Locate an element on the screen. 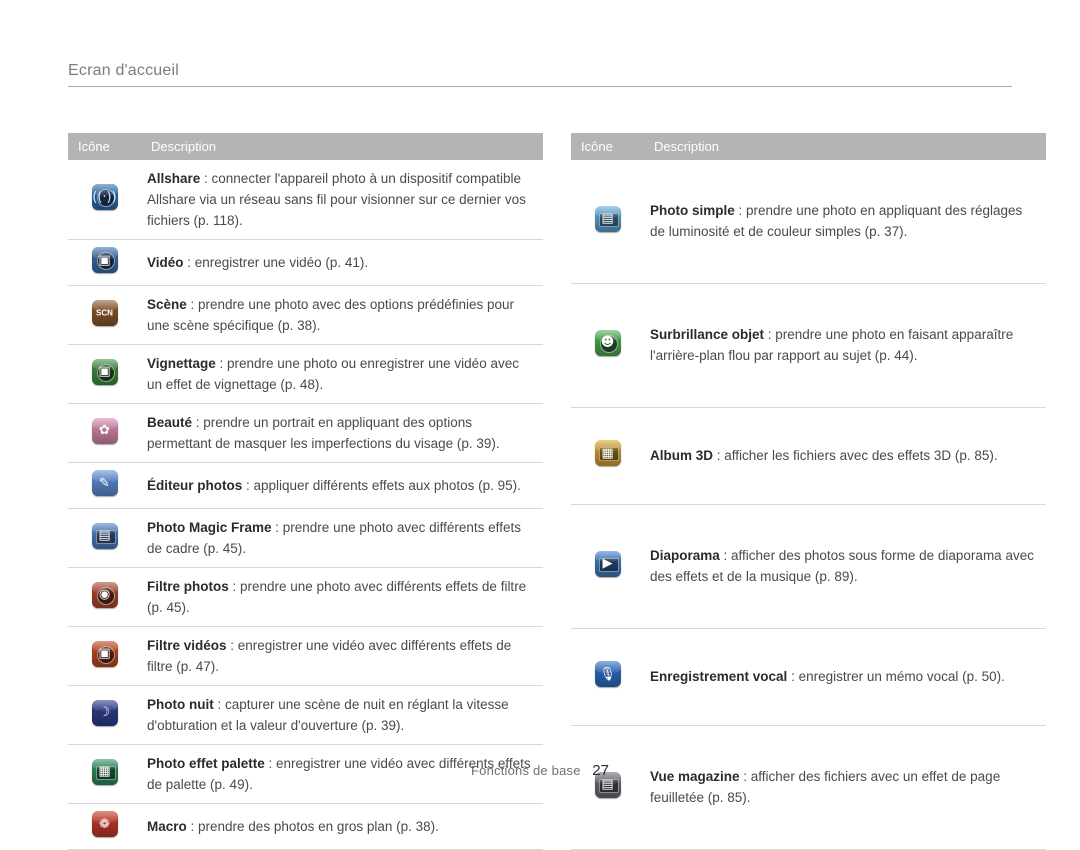  object-highlight-icon: ☻ is located at coordinates (607, 342).